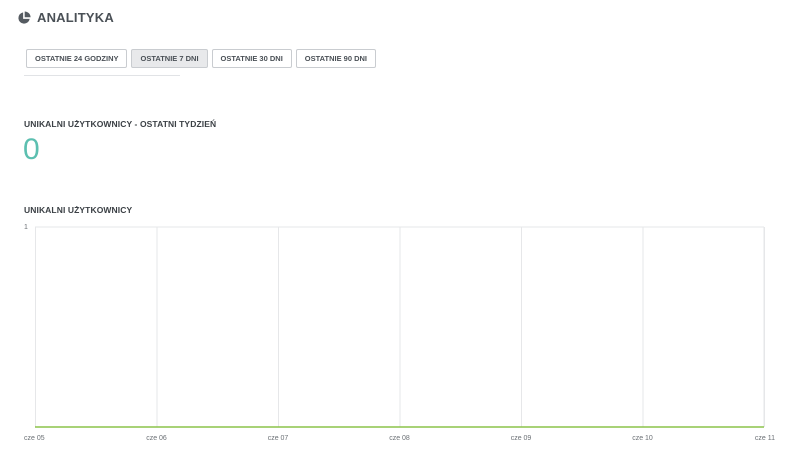 The image size is (785, 459). Describe the element at coordinates (399, 438) in the screenshot. I see `x-tick-label: cze 08` at that location.